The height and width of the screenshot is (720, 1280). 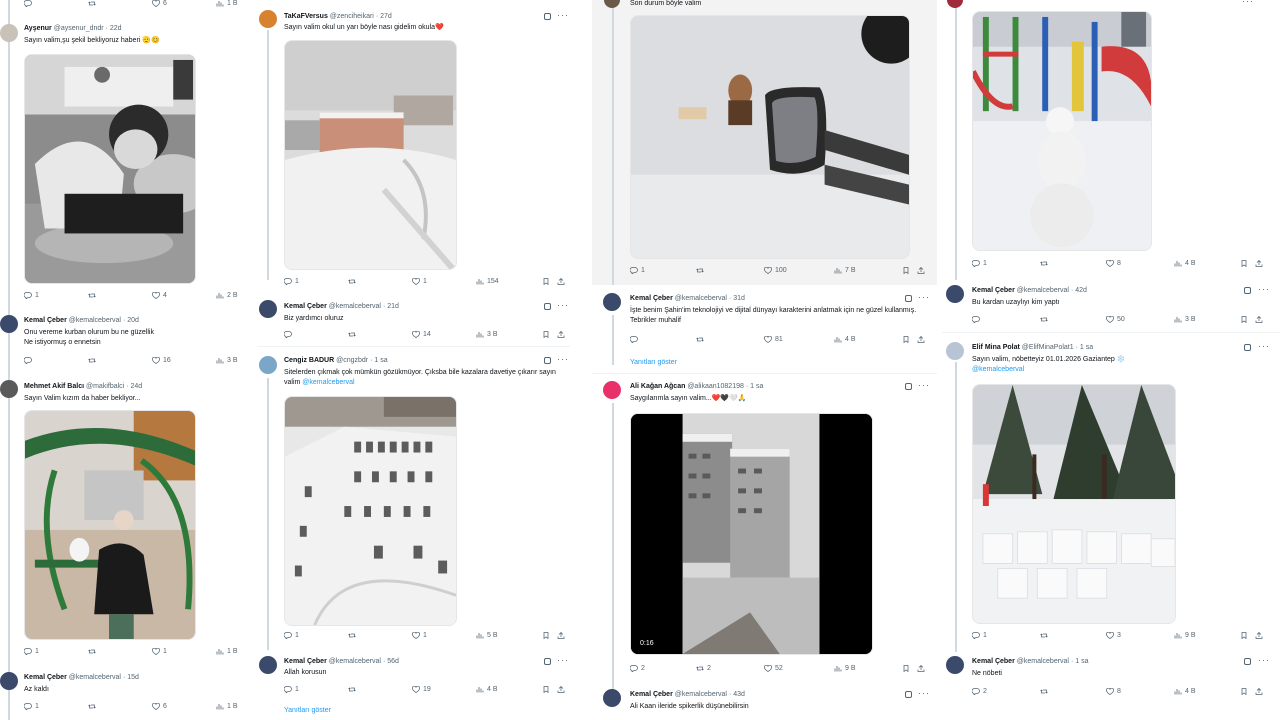 What do you see at coordinates (421, 334) in the screenshot?
I see `like-button: 14` at bounding box center [421, 334].